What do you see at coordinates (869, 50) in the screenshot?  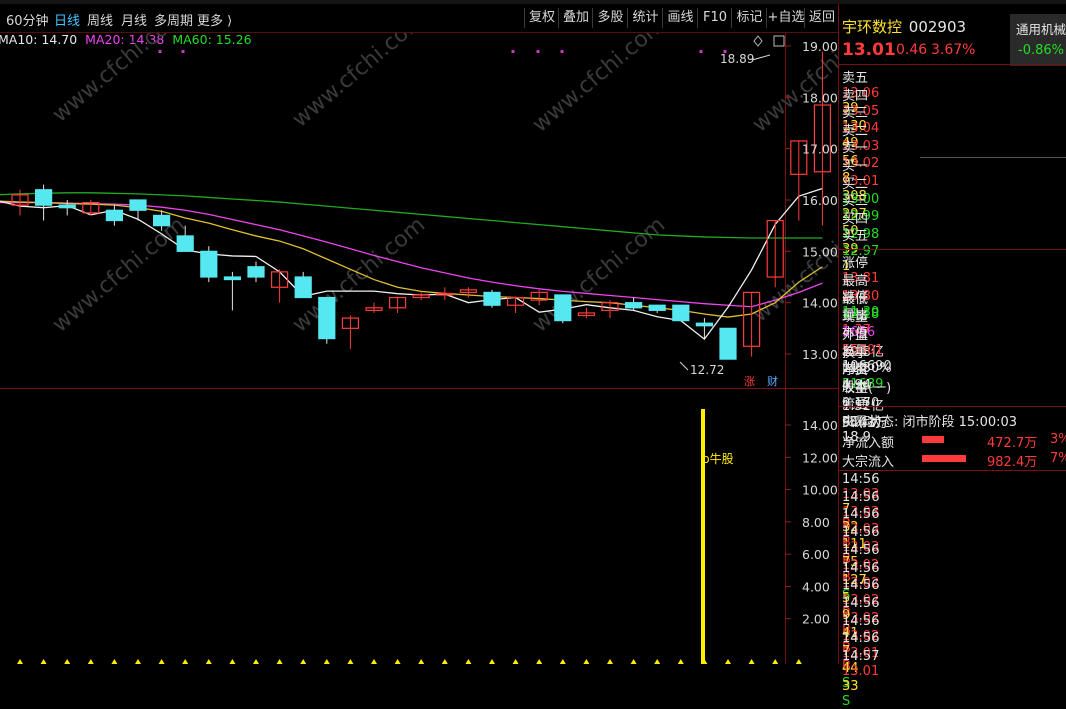 I see `last-price: 13.01` at bounding box center [869, 50].